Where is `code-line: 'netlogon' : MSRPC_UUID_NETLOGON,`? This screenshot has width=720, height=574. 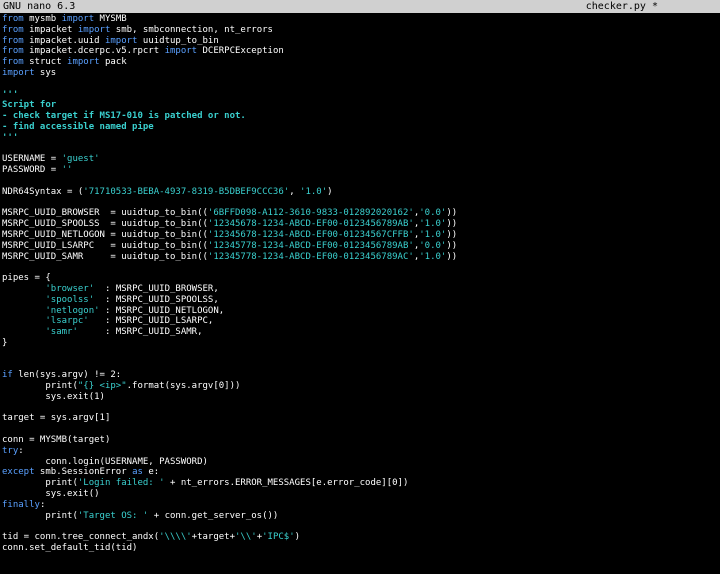 code-line: 'netlogon' : MSRPC_UUID_NETLOGON, is located at coordinates (360, 311).